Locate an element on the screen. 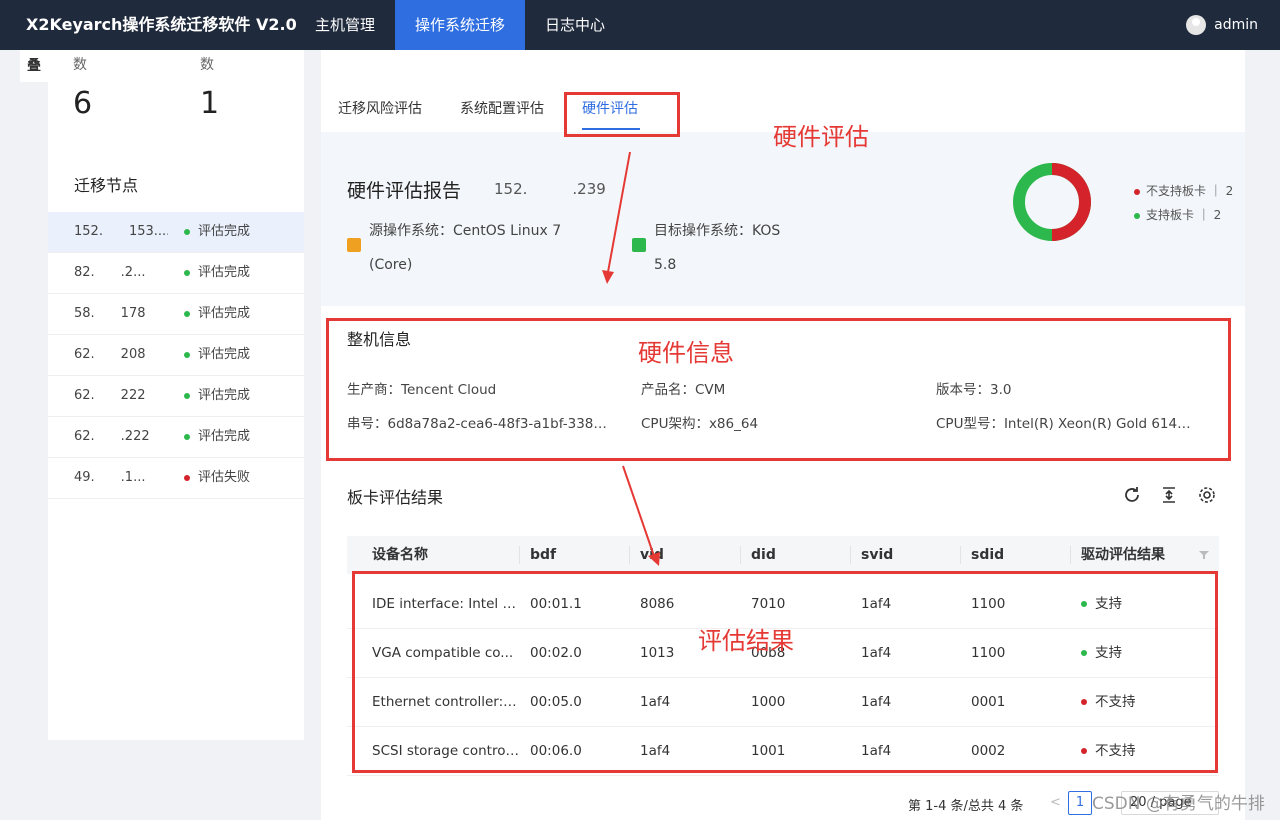  annotation-label: 硬件评估 is located at coordinates (821, 137).